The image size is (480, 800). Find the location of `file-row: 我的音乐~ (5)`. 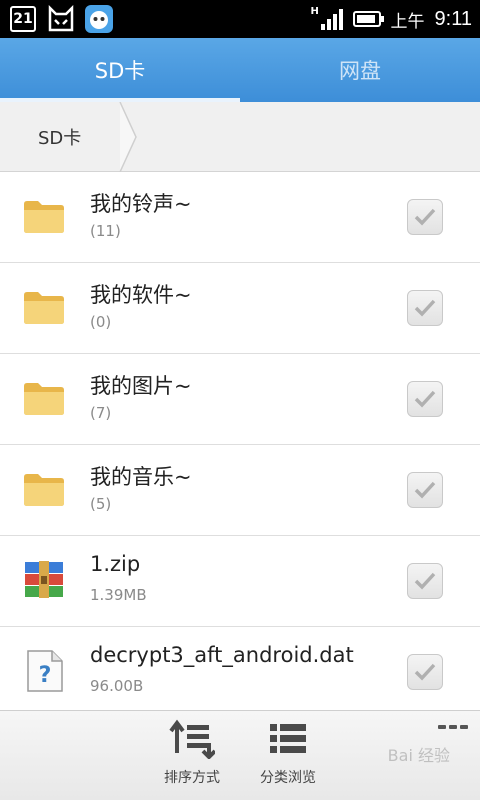

file-row: 我的音乐~ (5) is located at coordinates (240, 490).